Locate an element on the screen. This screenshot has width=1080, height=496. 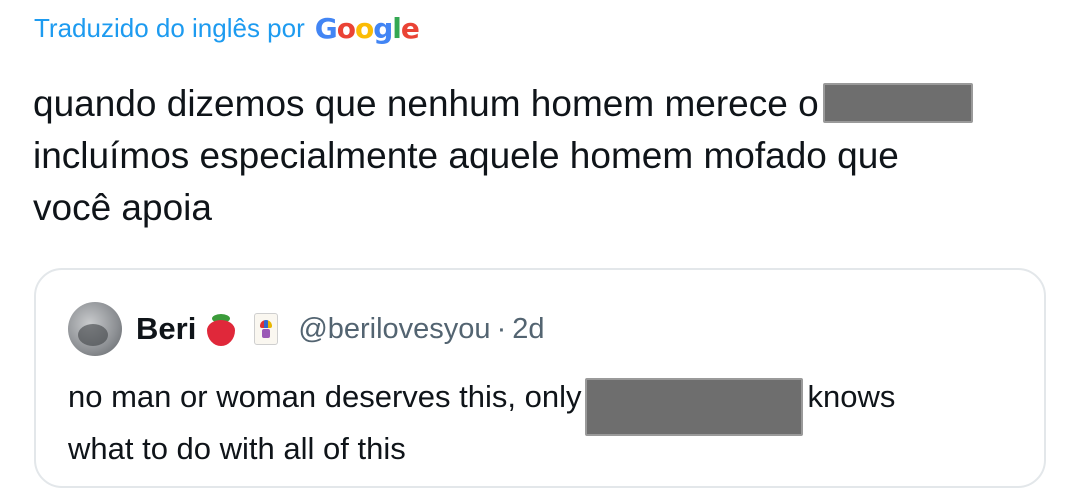
translation-notice: Traduzido do inglês por Google is located at coordinates (227, 28).